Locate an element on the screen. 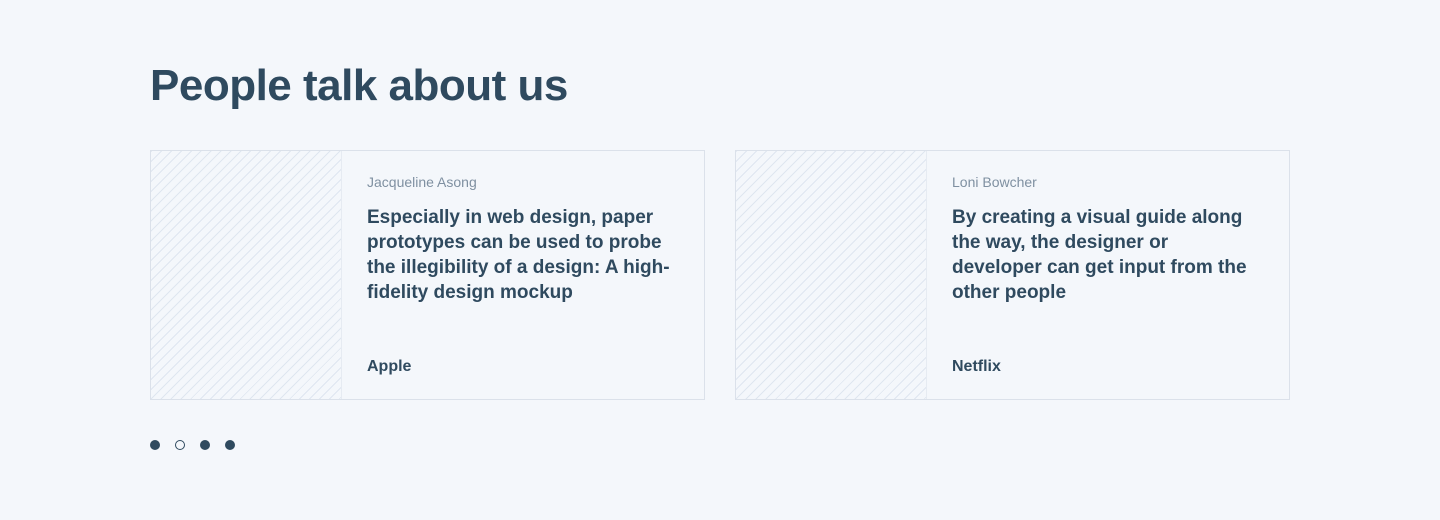  testimonial-company: Apple is located at coordinates (389, 366).